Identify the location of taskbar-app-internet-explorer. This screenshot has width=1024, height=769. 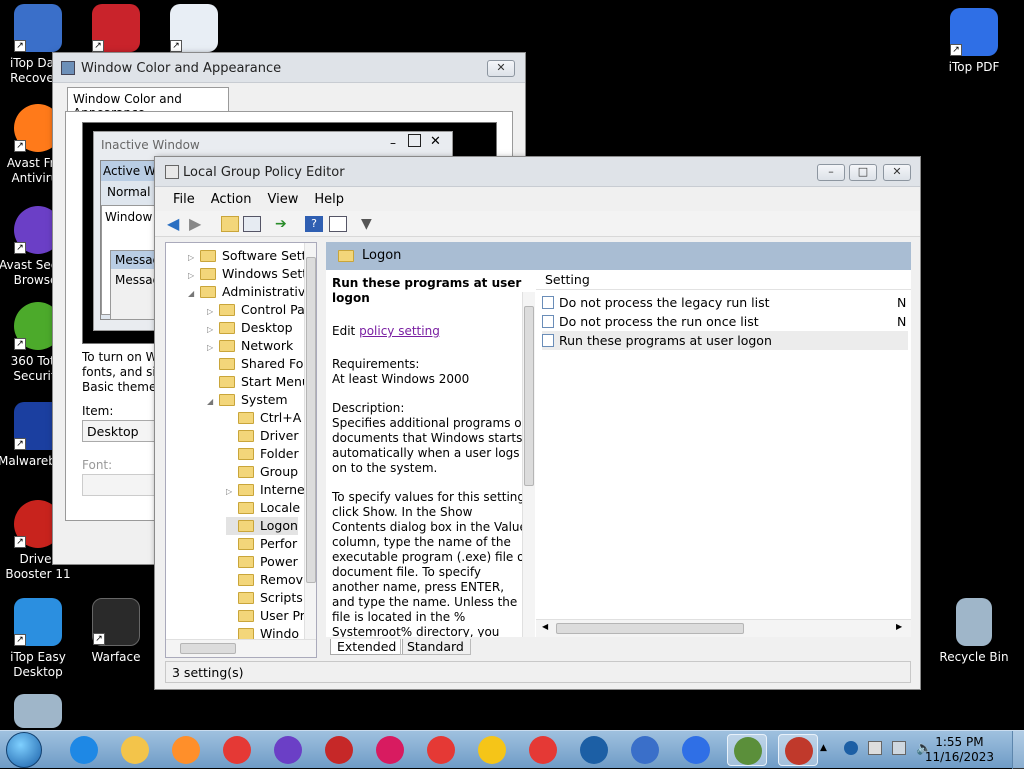
(84, 750).